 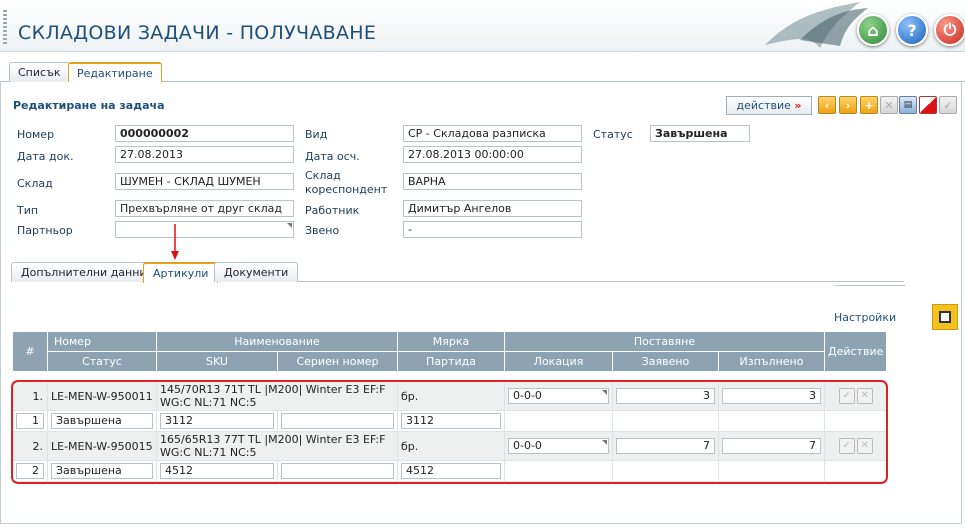 I want to click on sklad-kor-field: ВАРНА, so click(x=492, y=181).